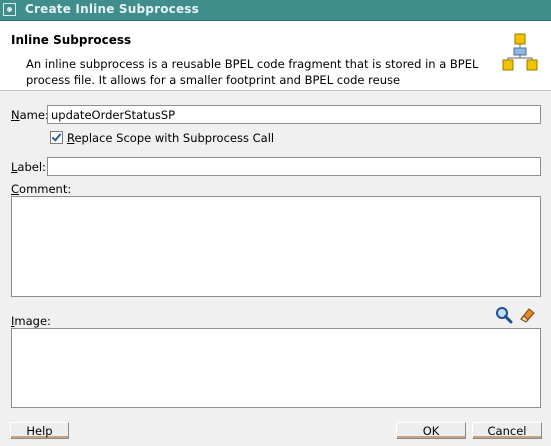 The width and height of the screenshot is (551, 446). I want to click on ok-button: OK, so click(431, 430).